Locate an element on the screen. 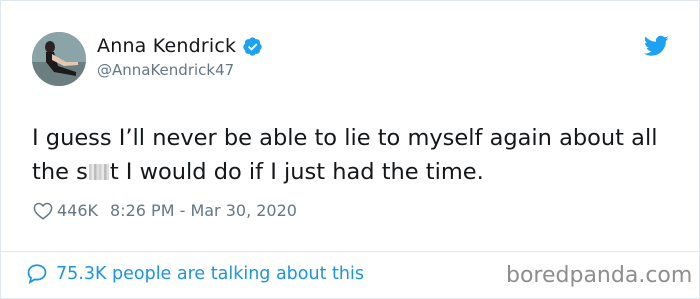 Image resolution: width=700 pixels, height=299 pixels. conversation-link: 75.3K people are talking about this is located at coordinates (195, 273).